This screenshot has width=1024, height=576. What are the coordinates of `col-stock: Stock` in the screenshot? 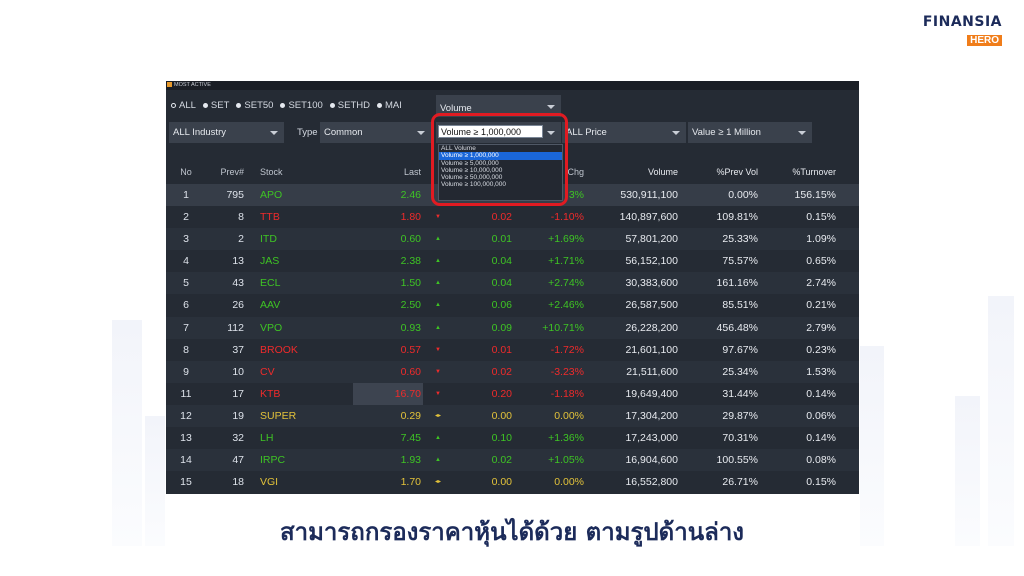 It's located at (271, 172).